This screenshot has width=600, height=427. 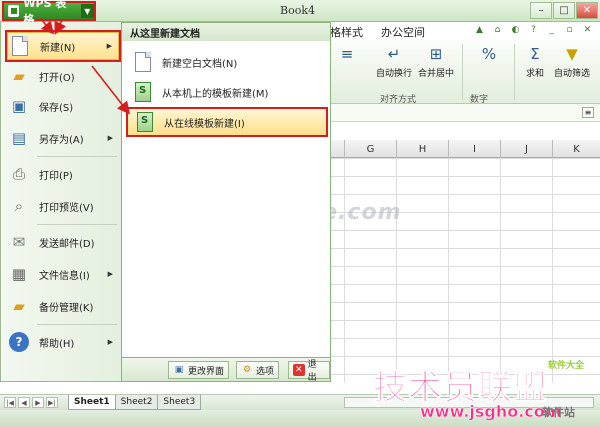 I want to click on menu-item-new: 新建(N) ▶, so click(x=63, y=46).